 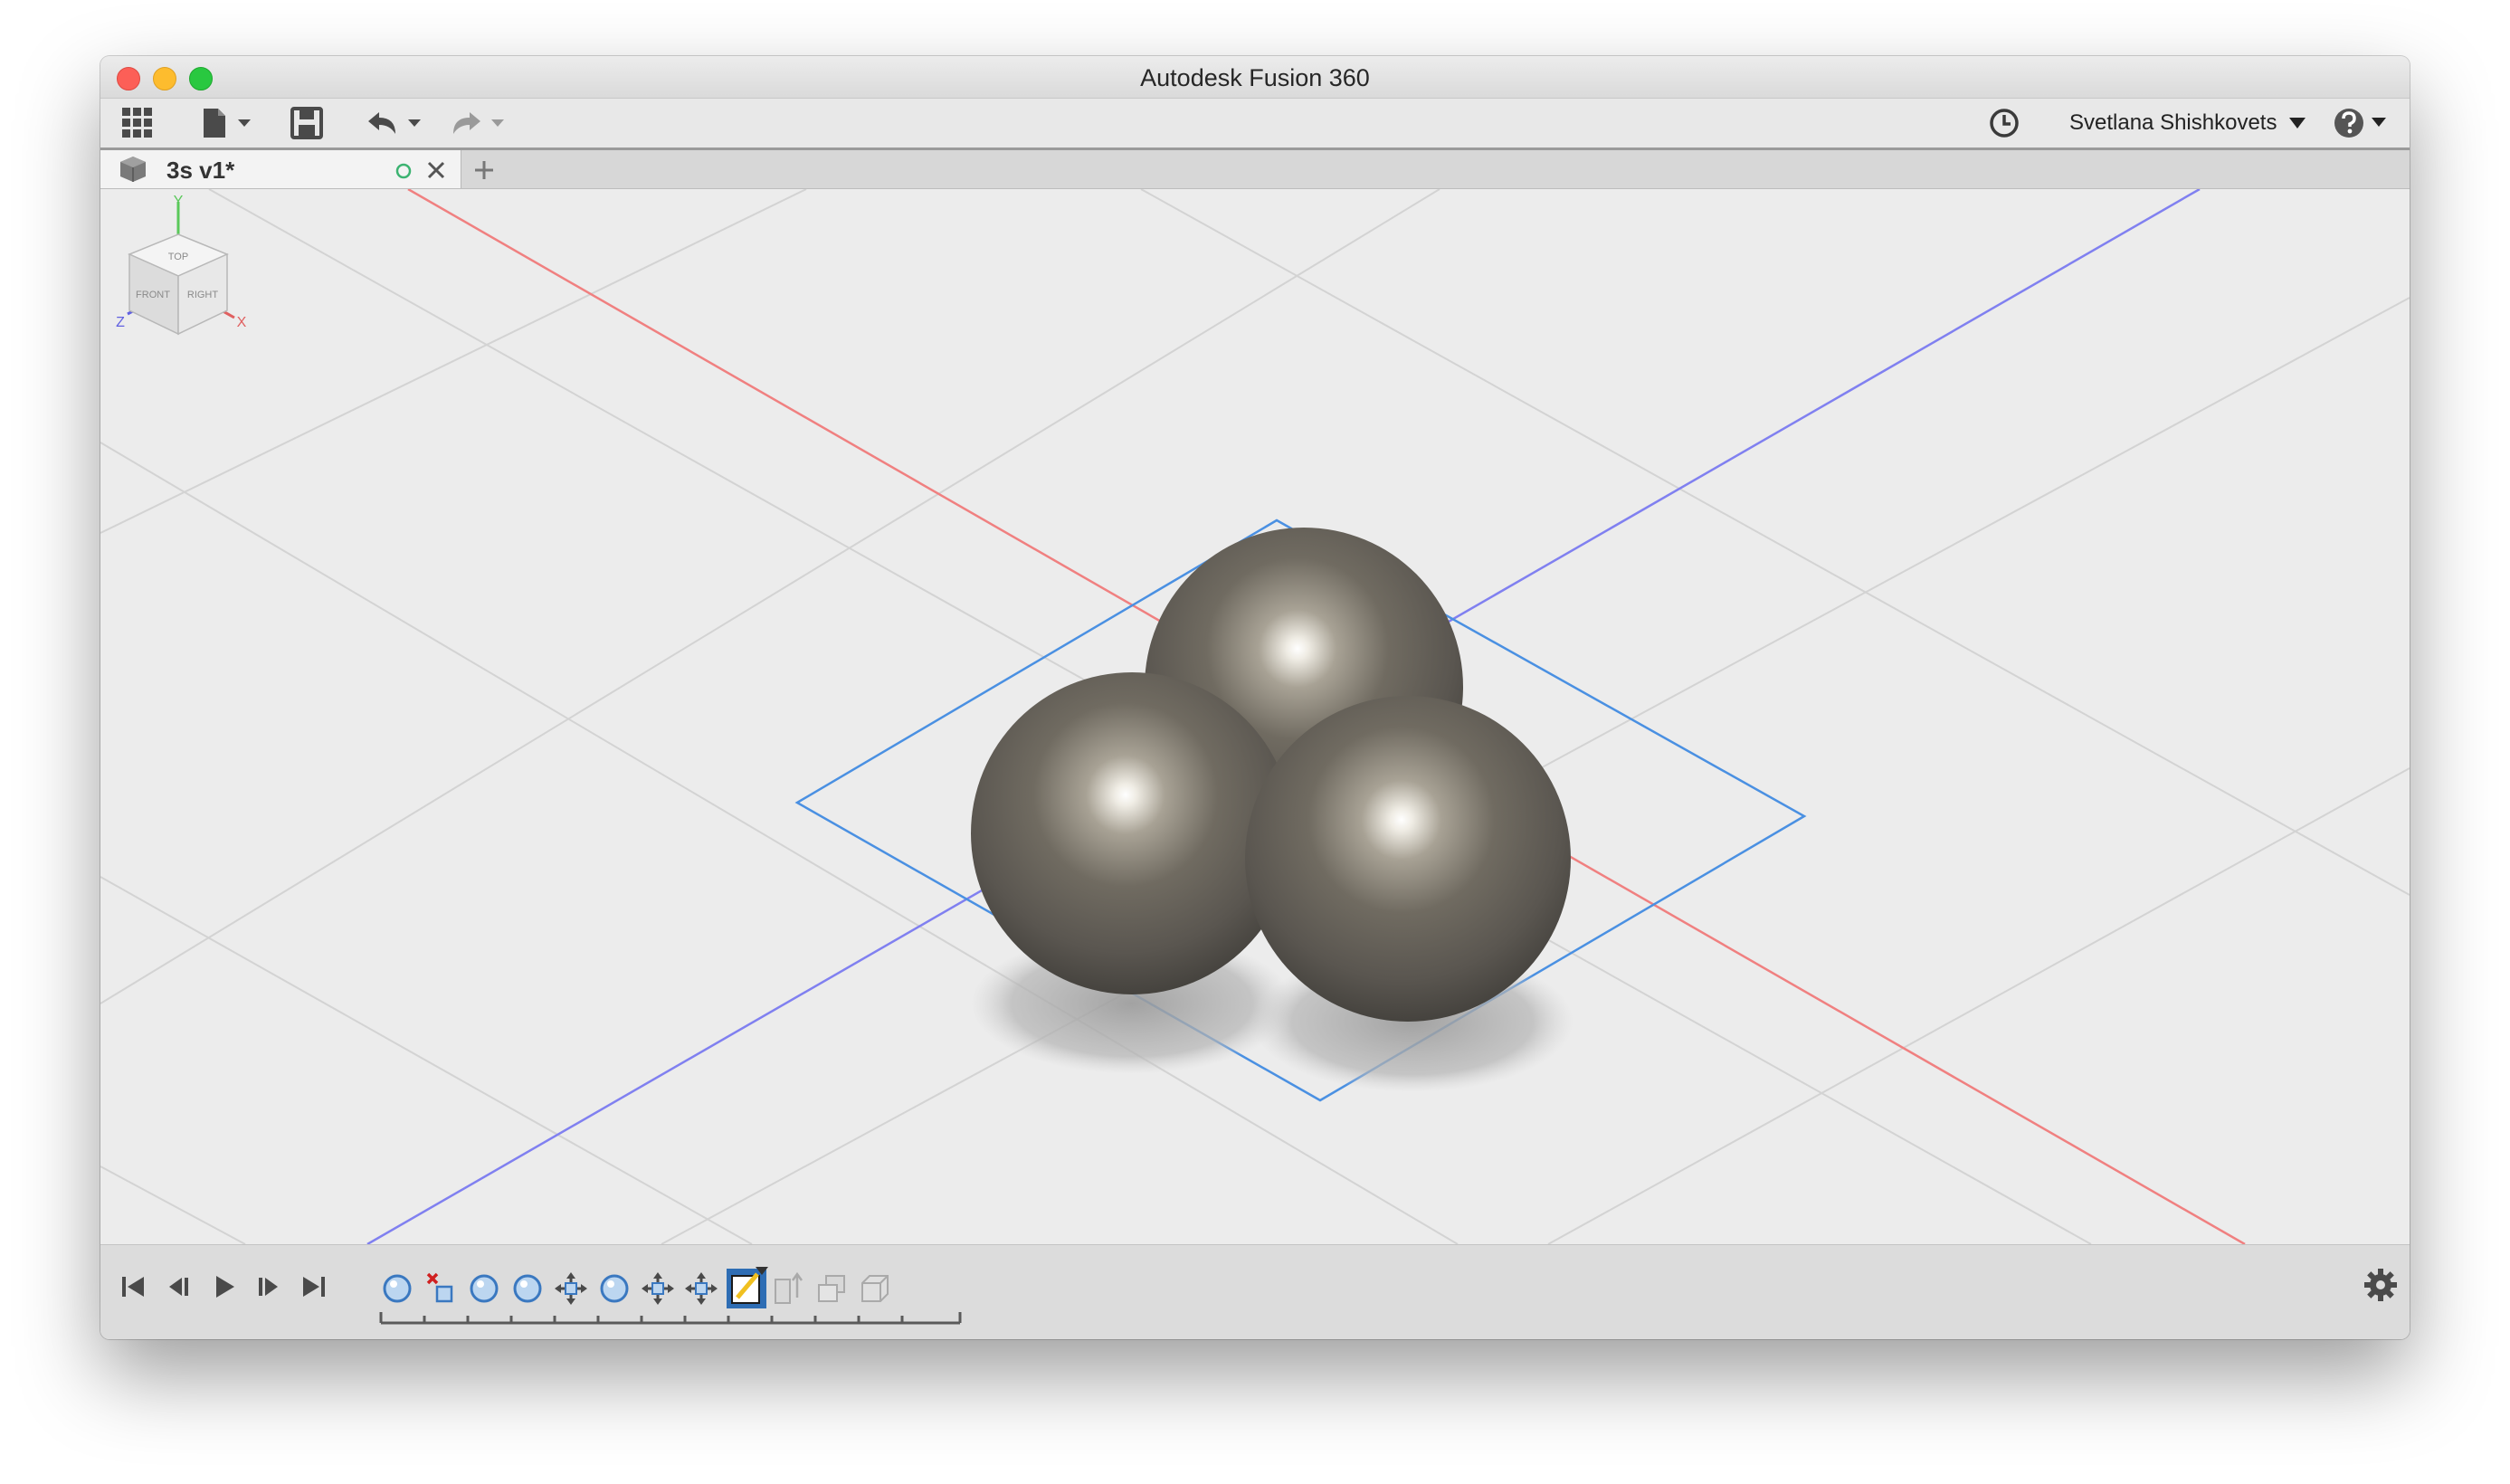 What do you see at coordinates (120, 322) in the screenshot?
I see `view-cube-z-label: Z` at bounding box center [120, 322].